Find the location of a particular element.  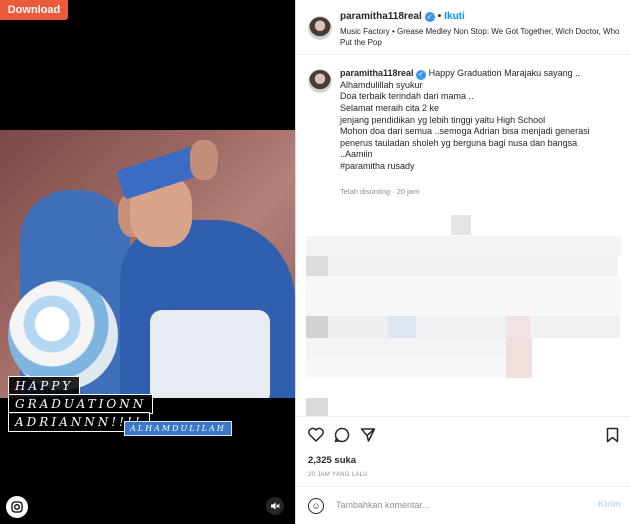

emoji-icon: ☺ is located at coordinates (316, 506).